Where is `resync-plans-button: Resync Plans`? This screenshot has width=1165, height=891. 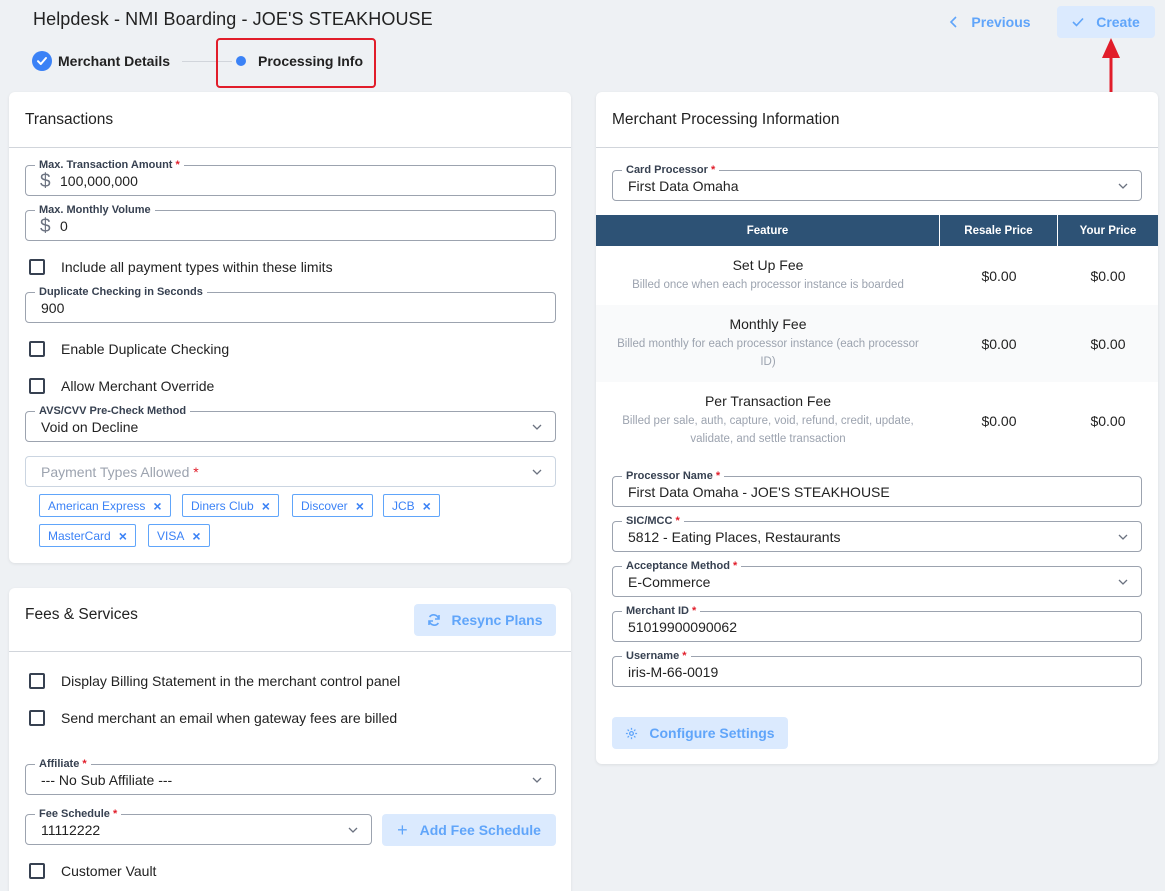
resync-plans-button: Resync Plans is located at coordinates (485, 620).